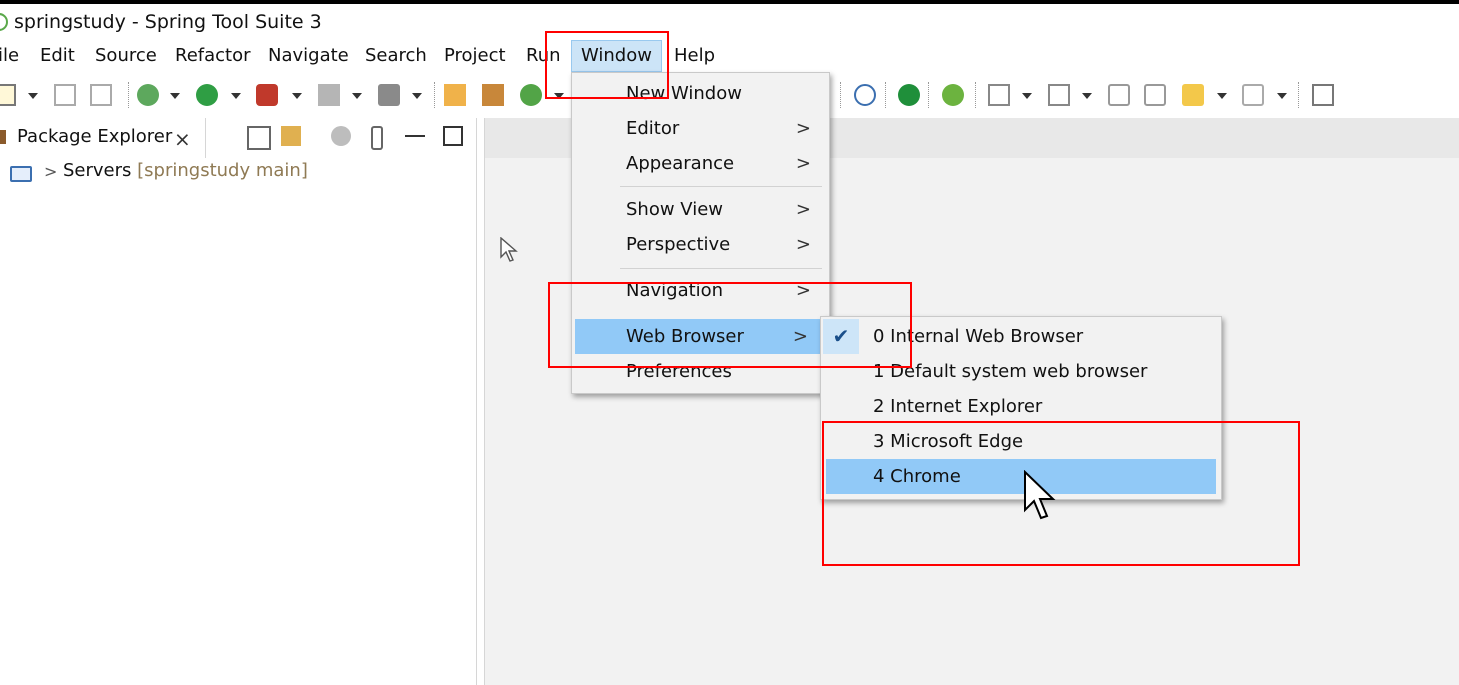  I want to click on menu-help: Help, so click(694, 56).